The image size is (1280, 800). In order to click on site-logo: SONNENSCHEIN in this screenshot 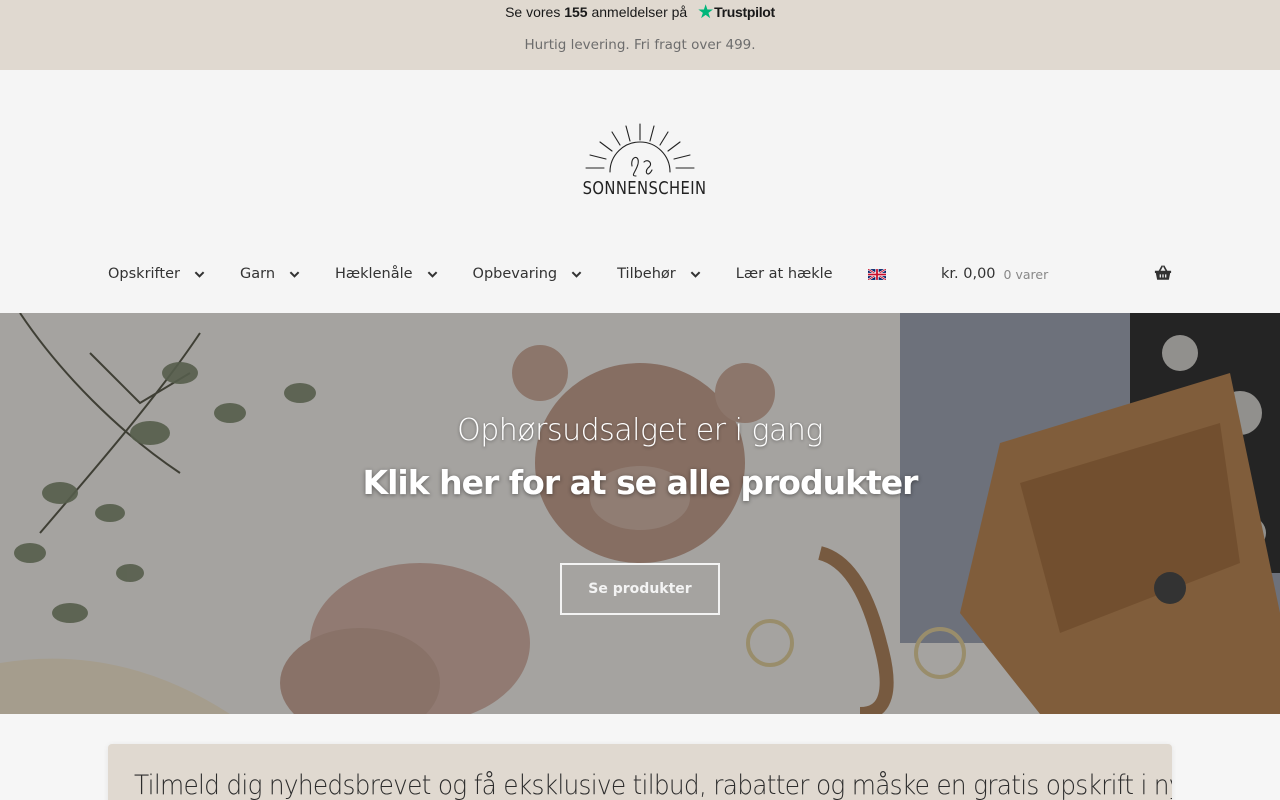, I will do `click(640, 165)`.